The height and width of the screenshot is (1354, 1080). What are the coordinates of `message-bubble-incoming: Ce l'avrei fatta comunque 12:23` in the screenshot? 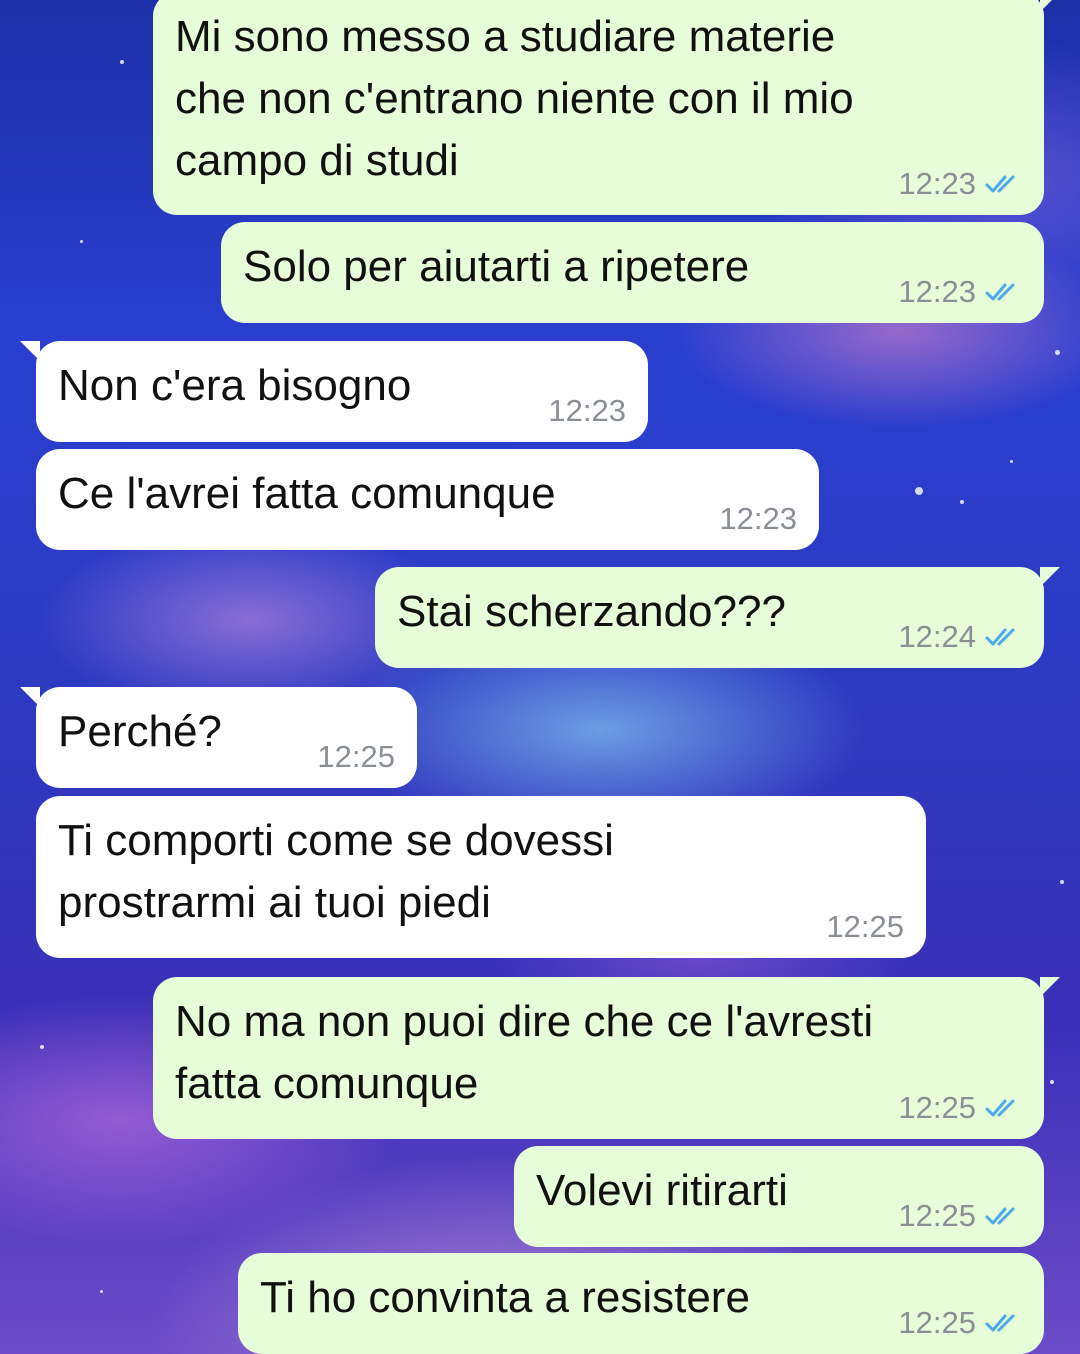 It's located at (427, 499).